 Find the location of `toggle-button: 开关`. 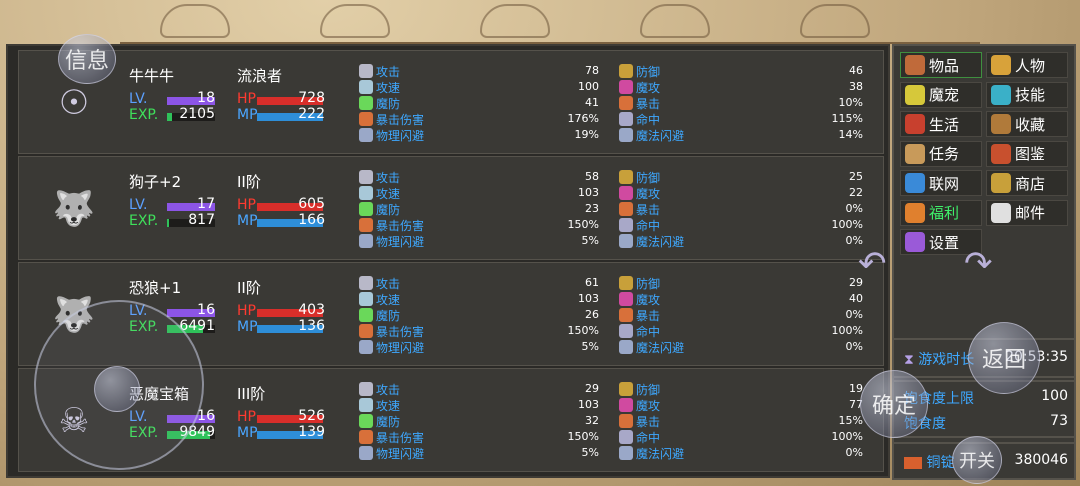

toggle-button: 开关 is located at coordinates (977, 460).